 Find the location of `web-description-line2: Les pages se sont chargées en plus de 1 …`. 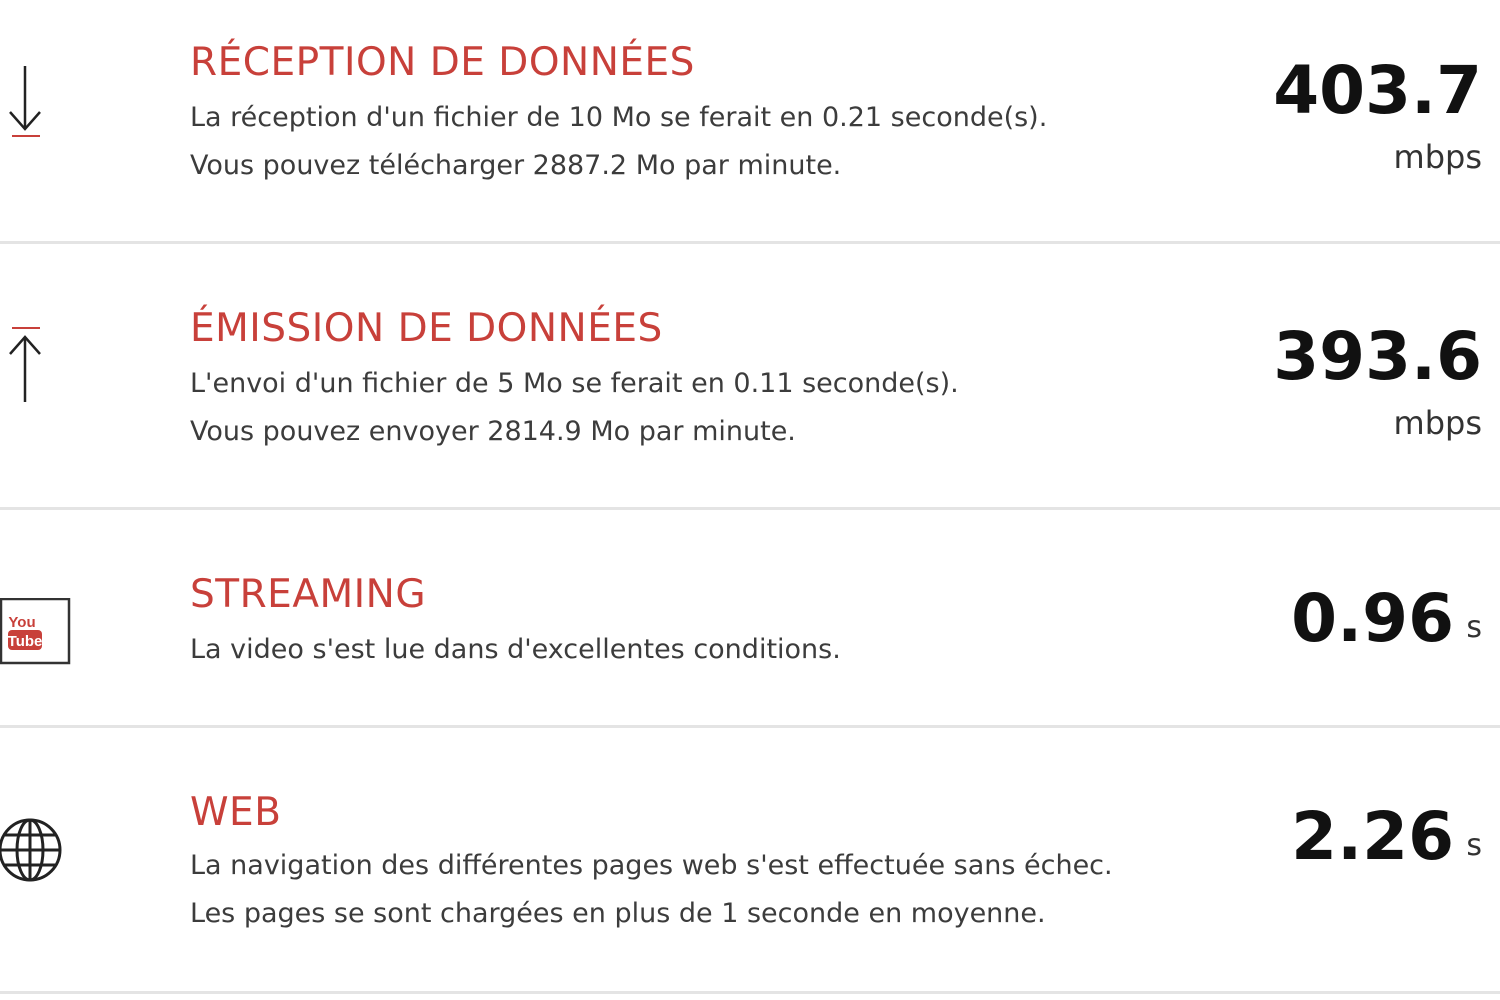

web-description-line2: Les pages se sont chargées en plus de 1 … is located at coordinates (618, 913).